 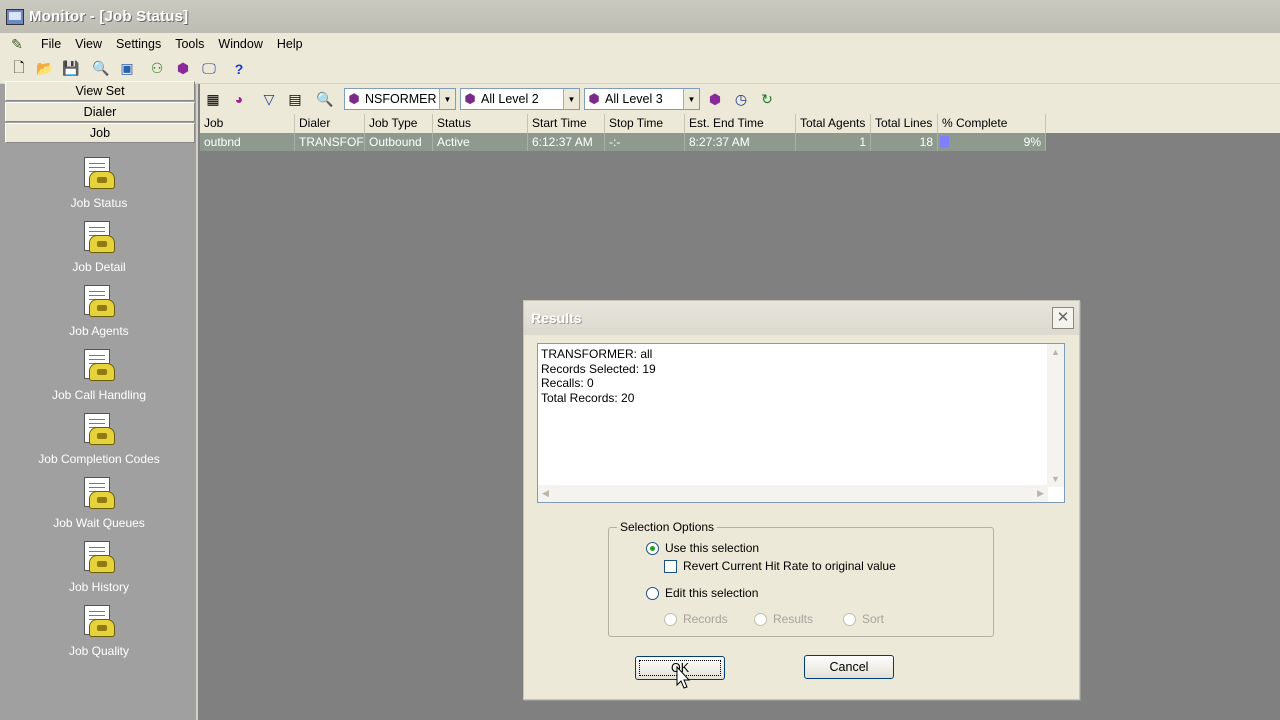 I want to click on agents-icon: ⚇, so click(x=157, y=69).